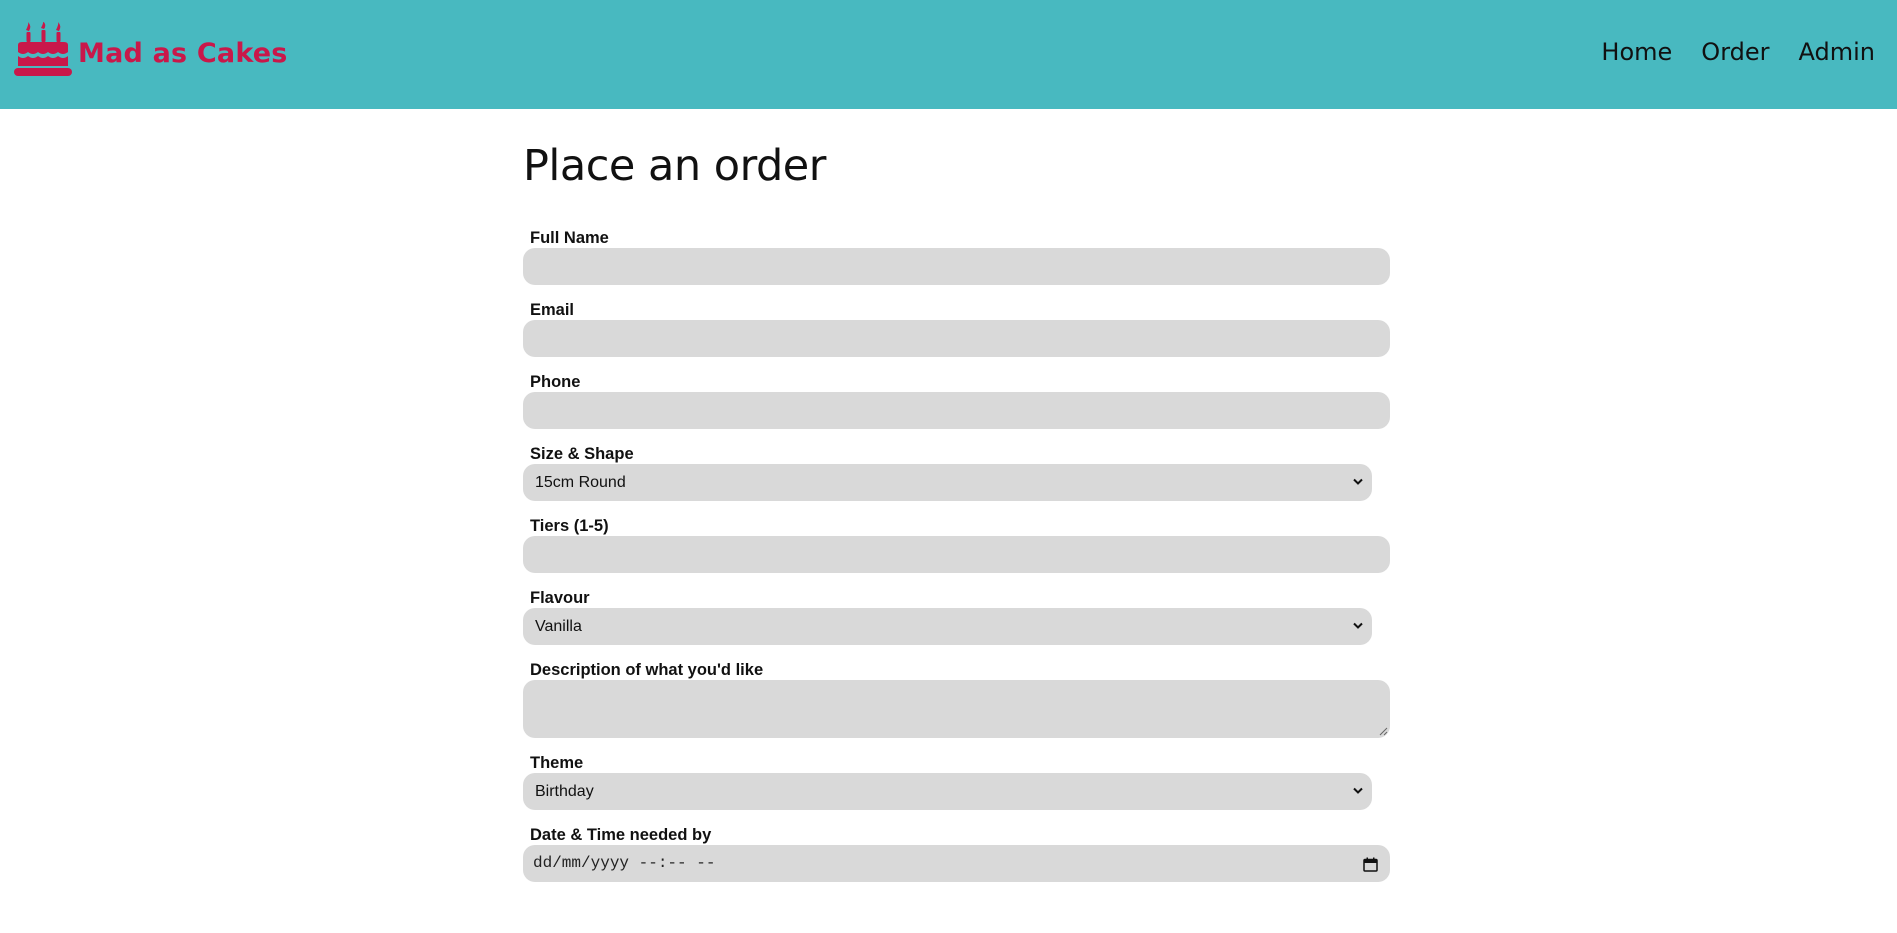 Image resolution: width=1897 pixels, height=933 pixels. Describe the element at coordinates (557, 763) in the screenshot. I see `theme-label: Theme` at that location.